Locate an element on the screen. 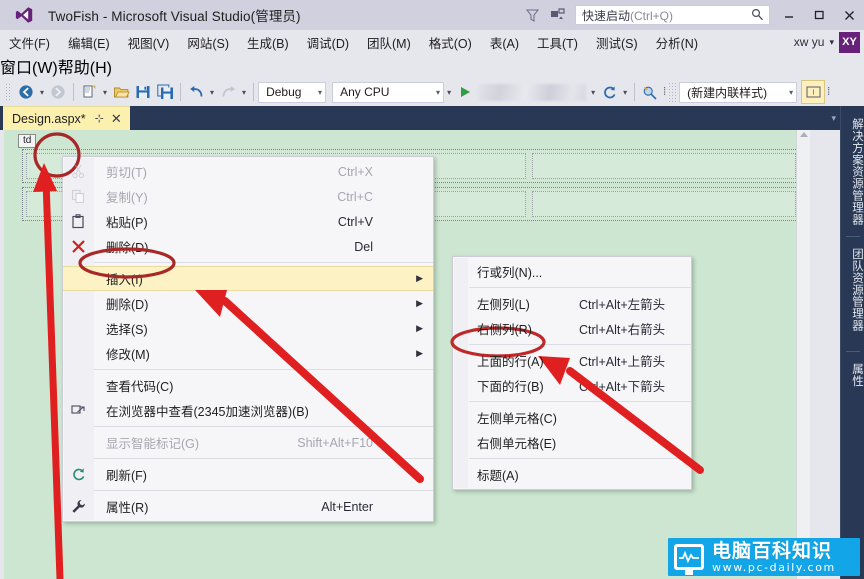 The height and width of the screenshot is (579, 864). start-browser-dropdown: ▾ is located at coordinates (593, 92).